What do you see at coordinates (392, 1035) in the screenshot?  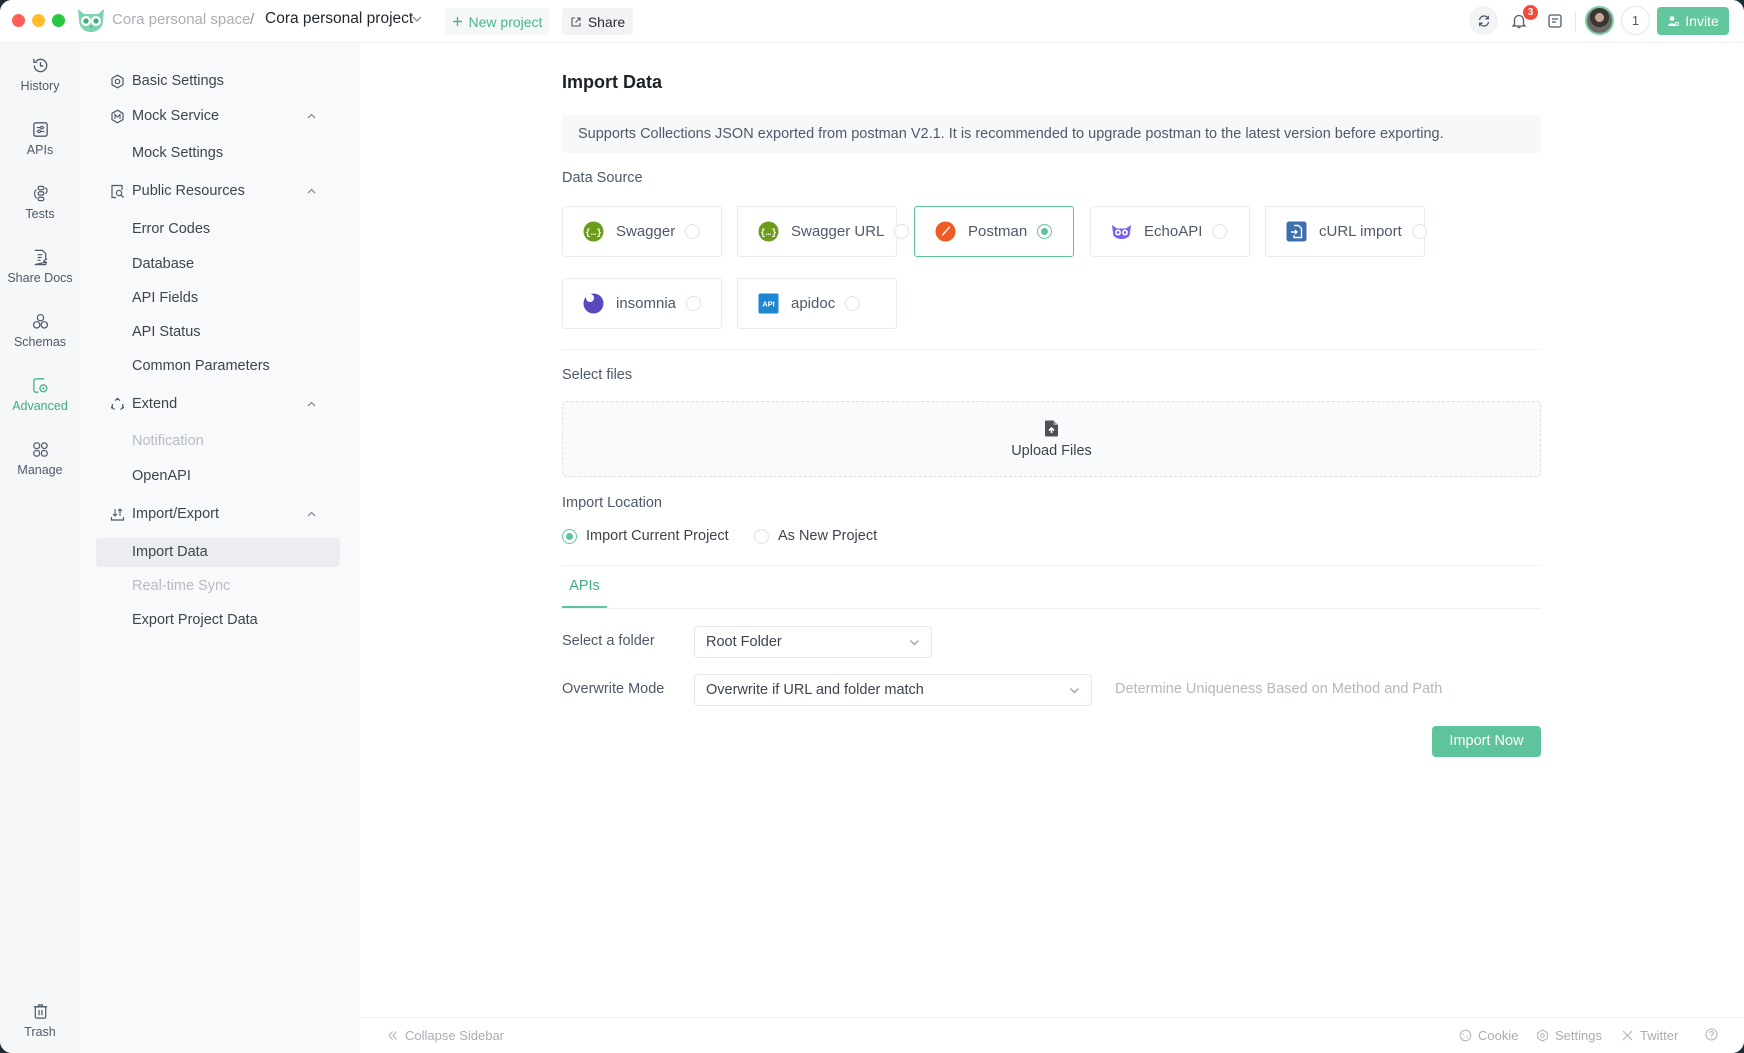 I see `double-chevron-left-icon` at bounding box center [392, 1035].